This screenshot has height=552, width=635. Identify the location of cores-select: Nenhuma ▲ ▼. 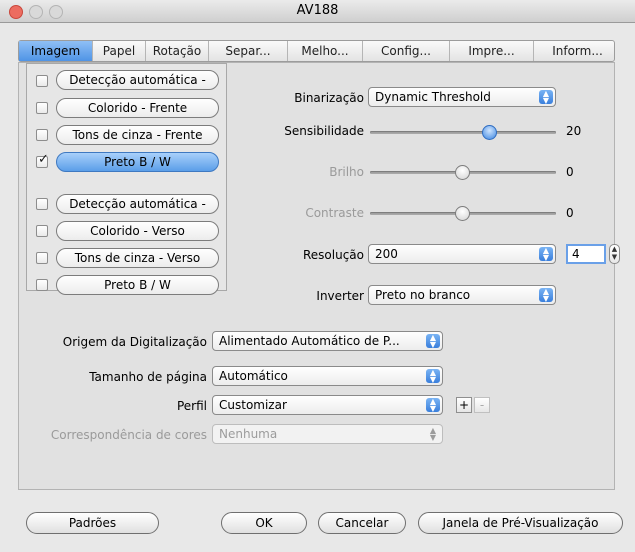
(327, 434).